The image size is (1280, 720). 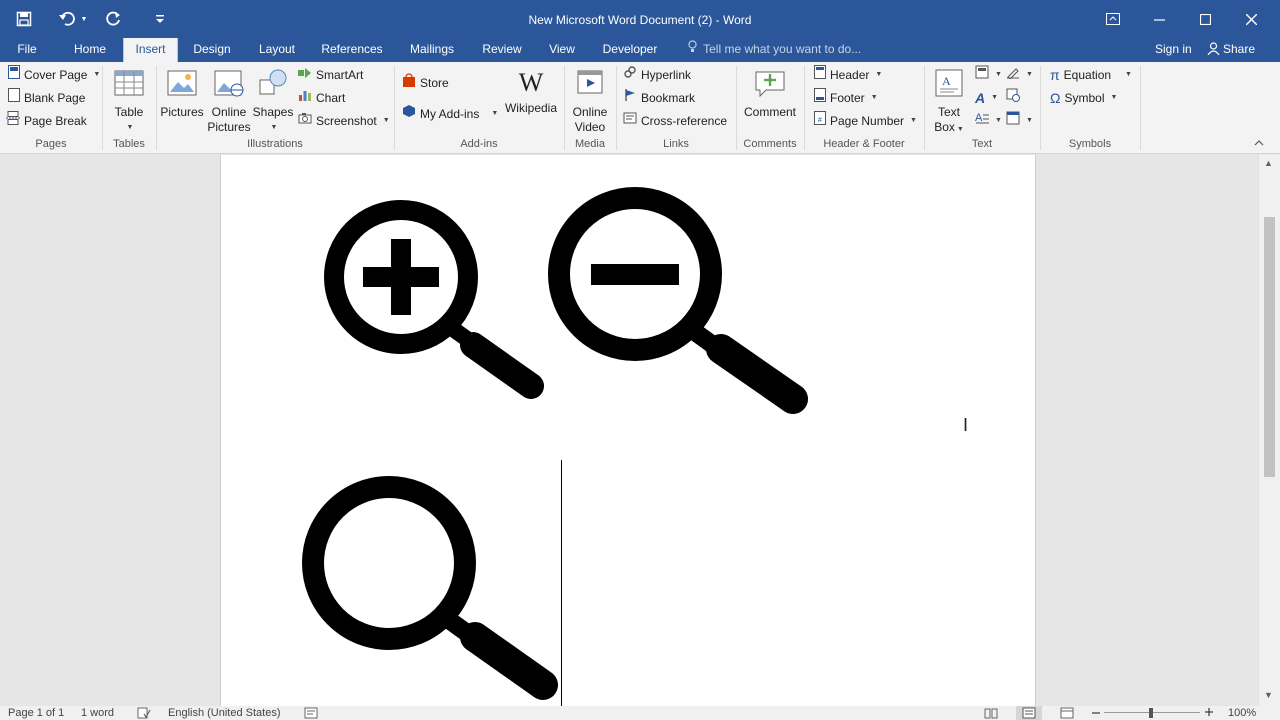 I want to click on header-button: Header ▼, so click(x=848, y=75).